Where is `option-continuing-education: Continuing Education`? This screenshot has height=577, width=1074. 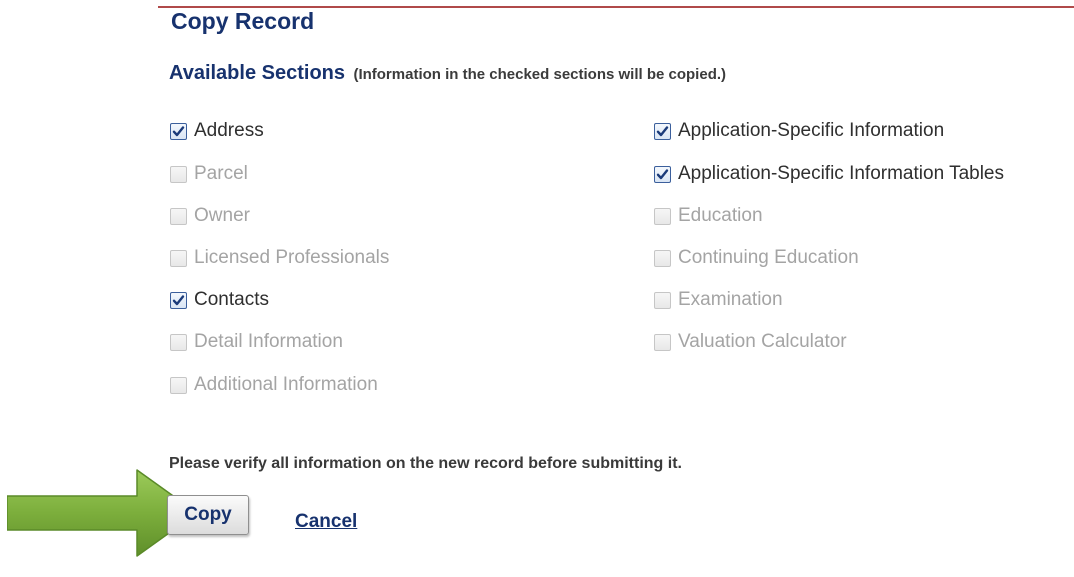 option-continuing-education: Continuing Education is located at coordinates (756, 258).